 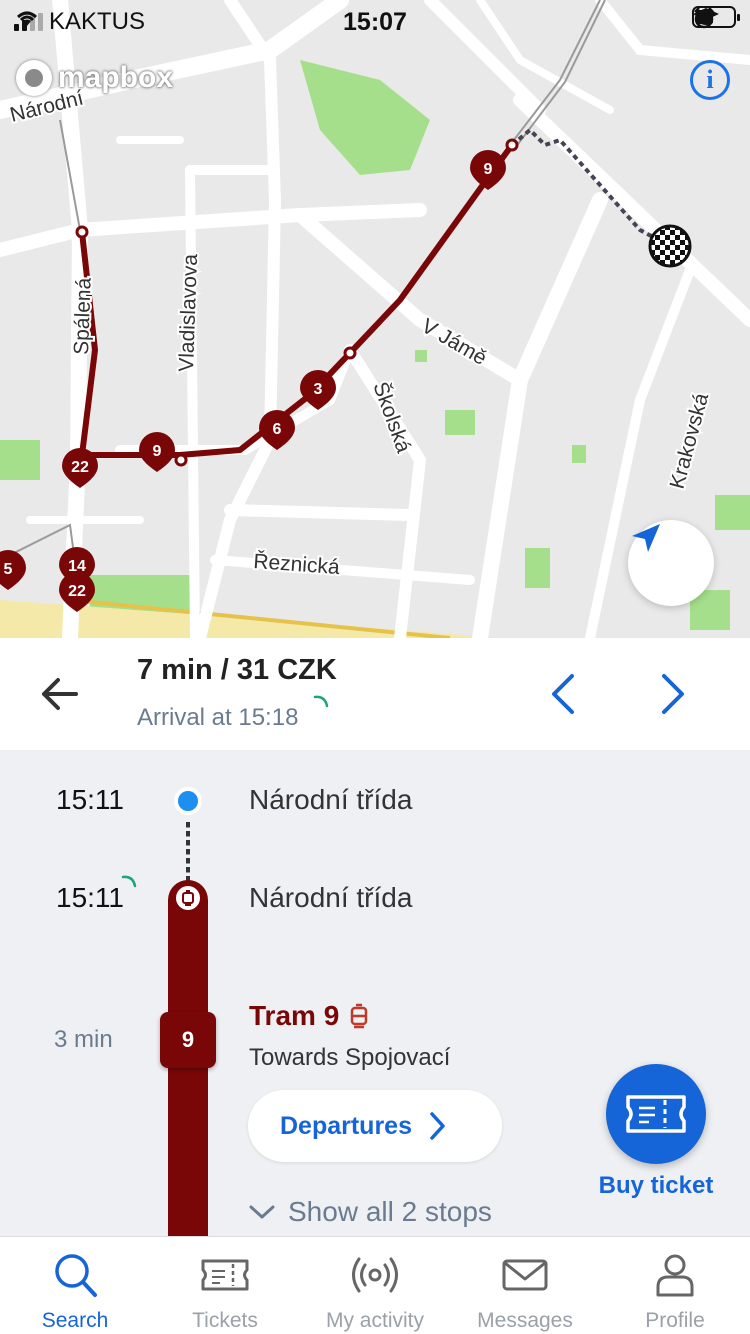 What do you see at coordinates (350, 1057) in the screenshot?
I see `leg-direction: Towards Spojovací` at bounding box center [350, 1057].